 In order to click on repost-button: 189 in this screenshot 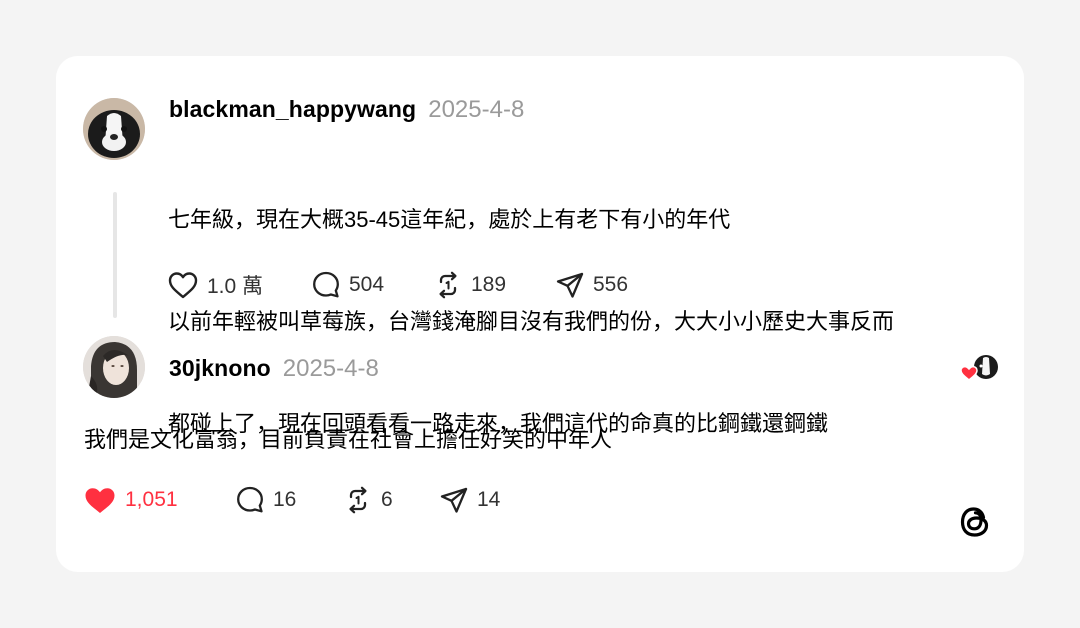, I will do `click(494, 285)`.